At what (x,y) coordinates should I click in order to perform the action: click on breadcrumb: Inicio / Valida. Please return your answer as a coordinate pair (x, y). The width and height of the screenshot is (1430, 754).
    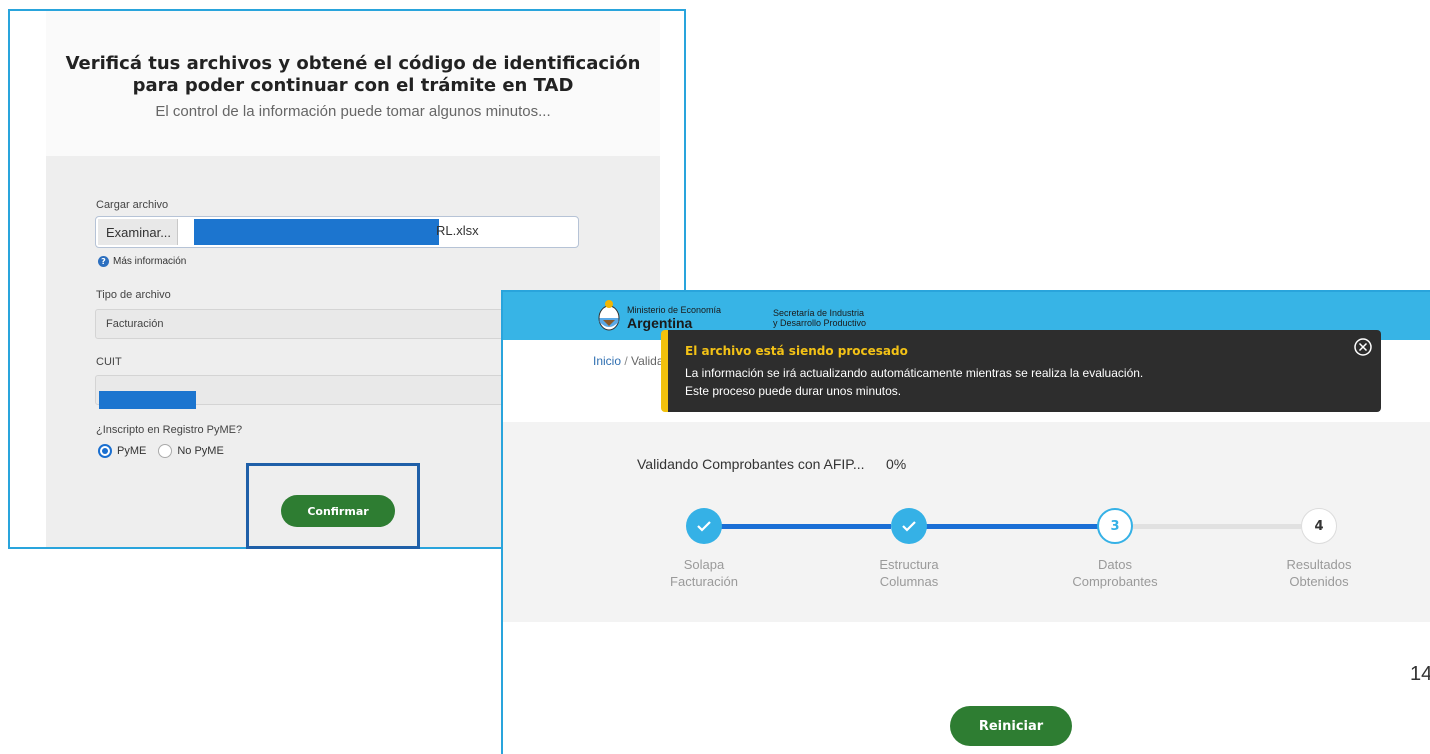
    Looking at the image, I should click on (628, 361).